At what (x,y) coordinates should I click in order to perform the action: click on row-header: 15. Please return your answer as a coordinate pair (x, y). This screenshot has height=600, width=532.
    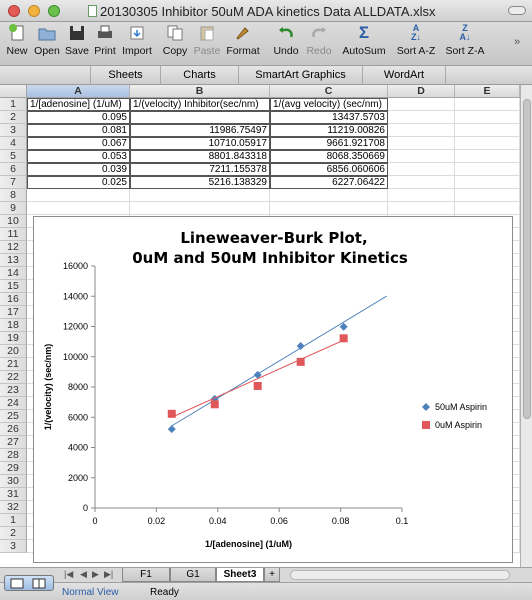
    Looking at the image, I should click on (13, 286).